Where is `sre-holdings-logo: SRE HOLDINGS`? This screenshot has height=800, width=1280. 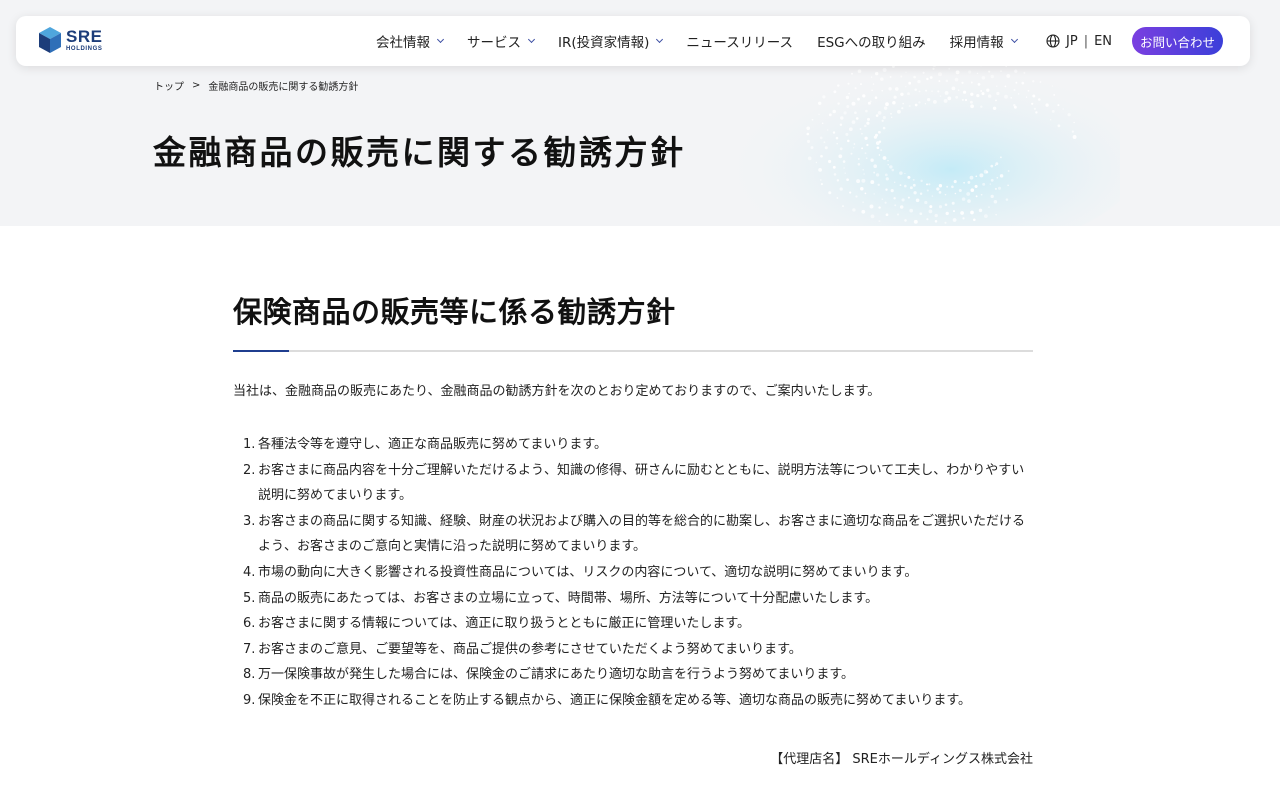
sre-holdings-logo: SRE HOLDINGS is located at coordinates (78, 42).